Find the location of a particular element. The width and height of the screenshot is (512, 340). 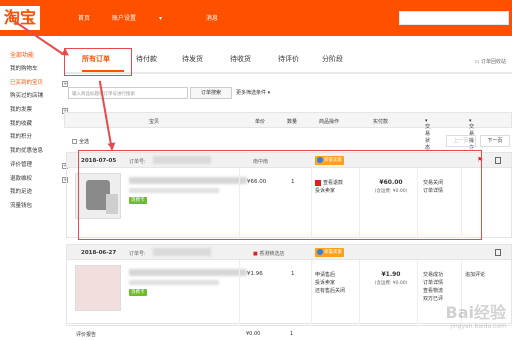

sidebar-item-label: 购买过的店铺 is located at coordinates (27, 96).